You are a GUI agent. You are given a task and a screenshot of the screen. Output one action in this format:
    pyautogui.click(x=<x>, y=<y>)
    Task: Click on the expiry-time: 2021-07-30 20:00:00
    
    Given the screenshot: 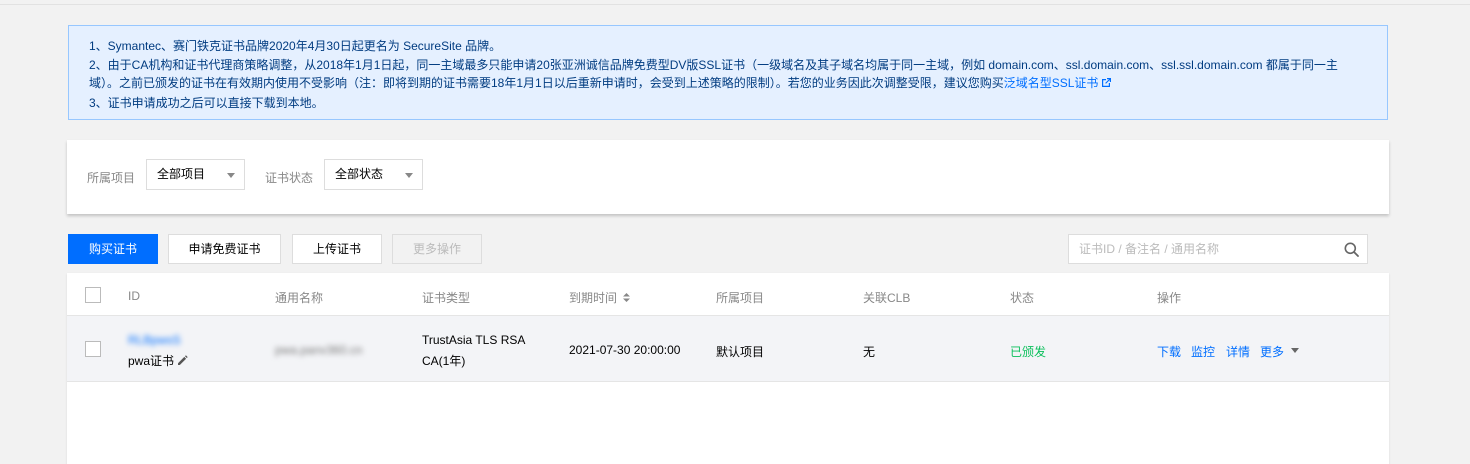 What is the action you would take?
    pyautogui.click(x=625, y=350)
    